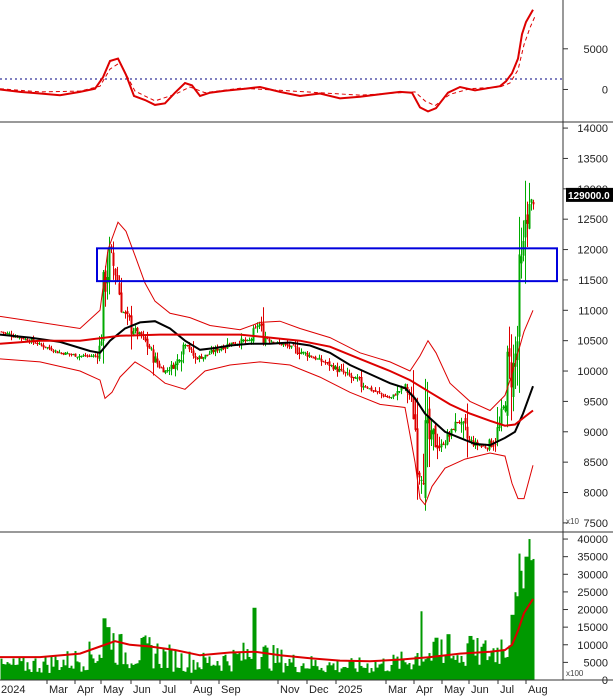  What do you see at coordinates (593, 281) in the screenshot?
I see `price-tick-label: 11500` at bounding box center [593, 281].